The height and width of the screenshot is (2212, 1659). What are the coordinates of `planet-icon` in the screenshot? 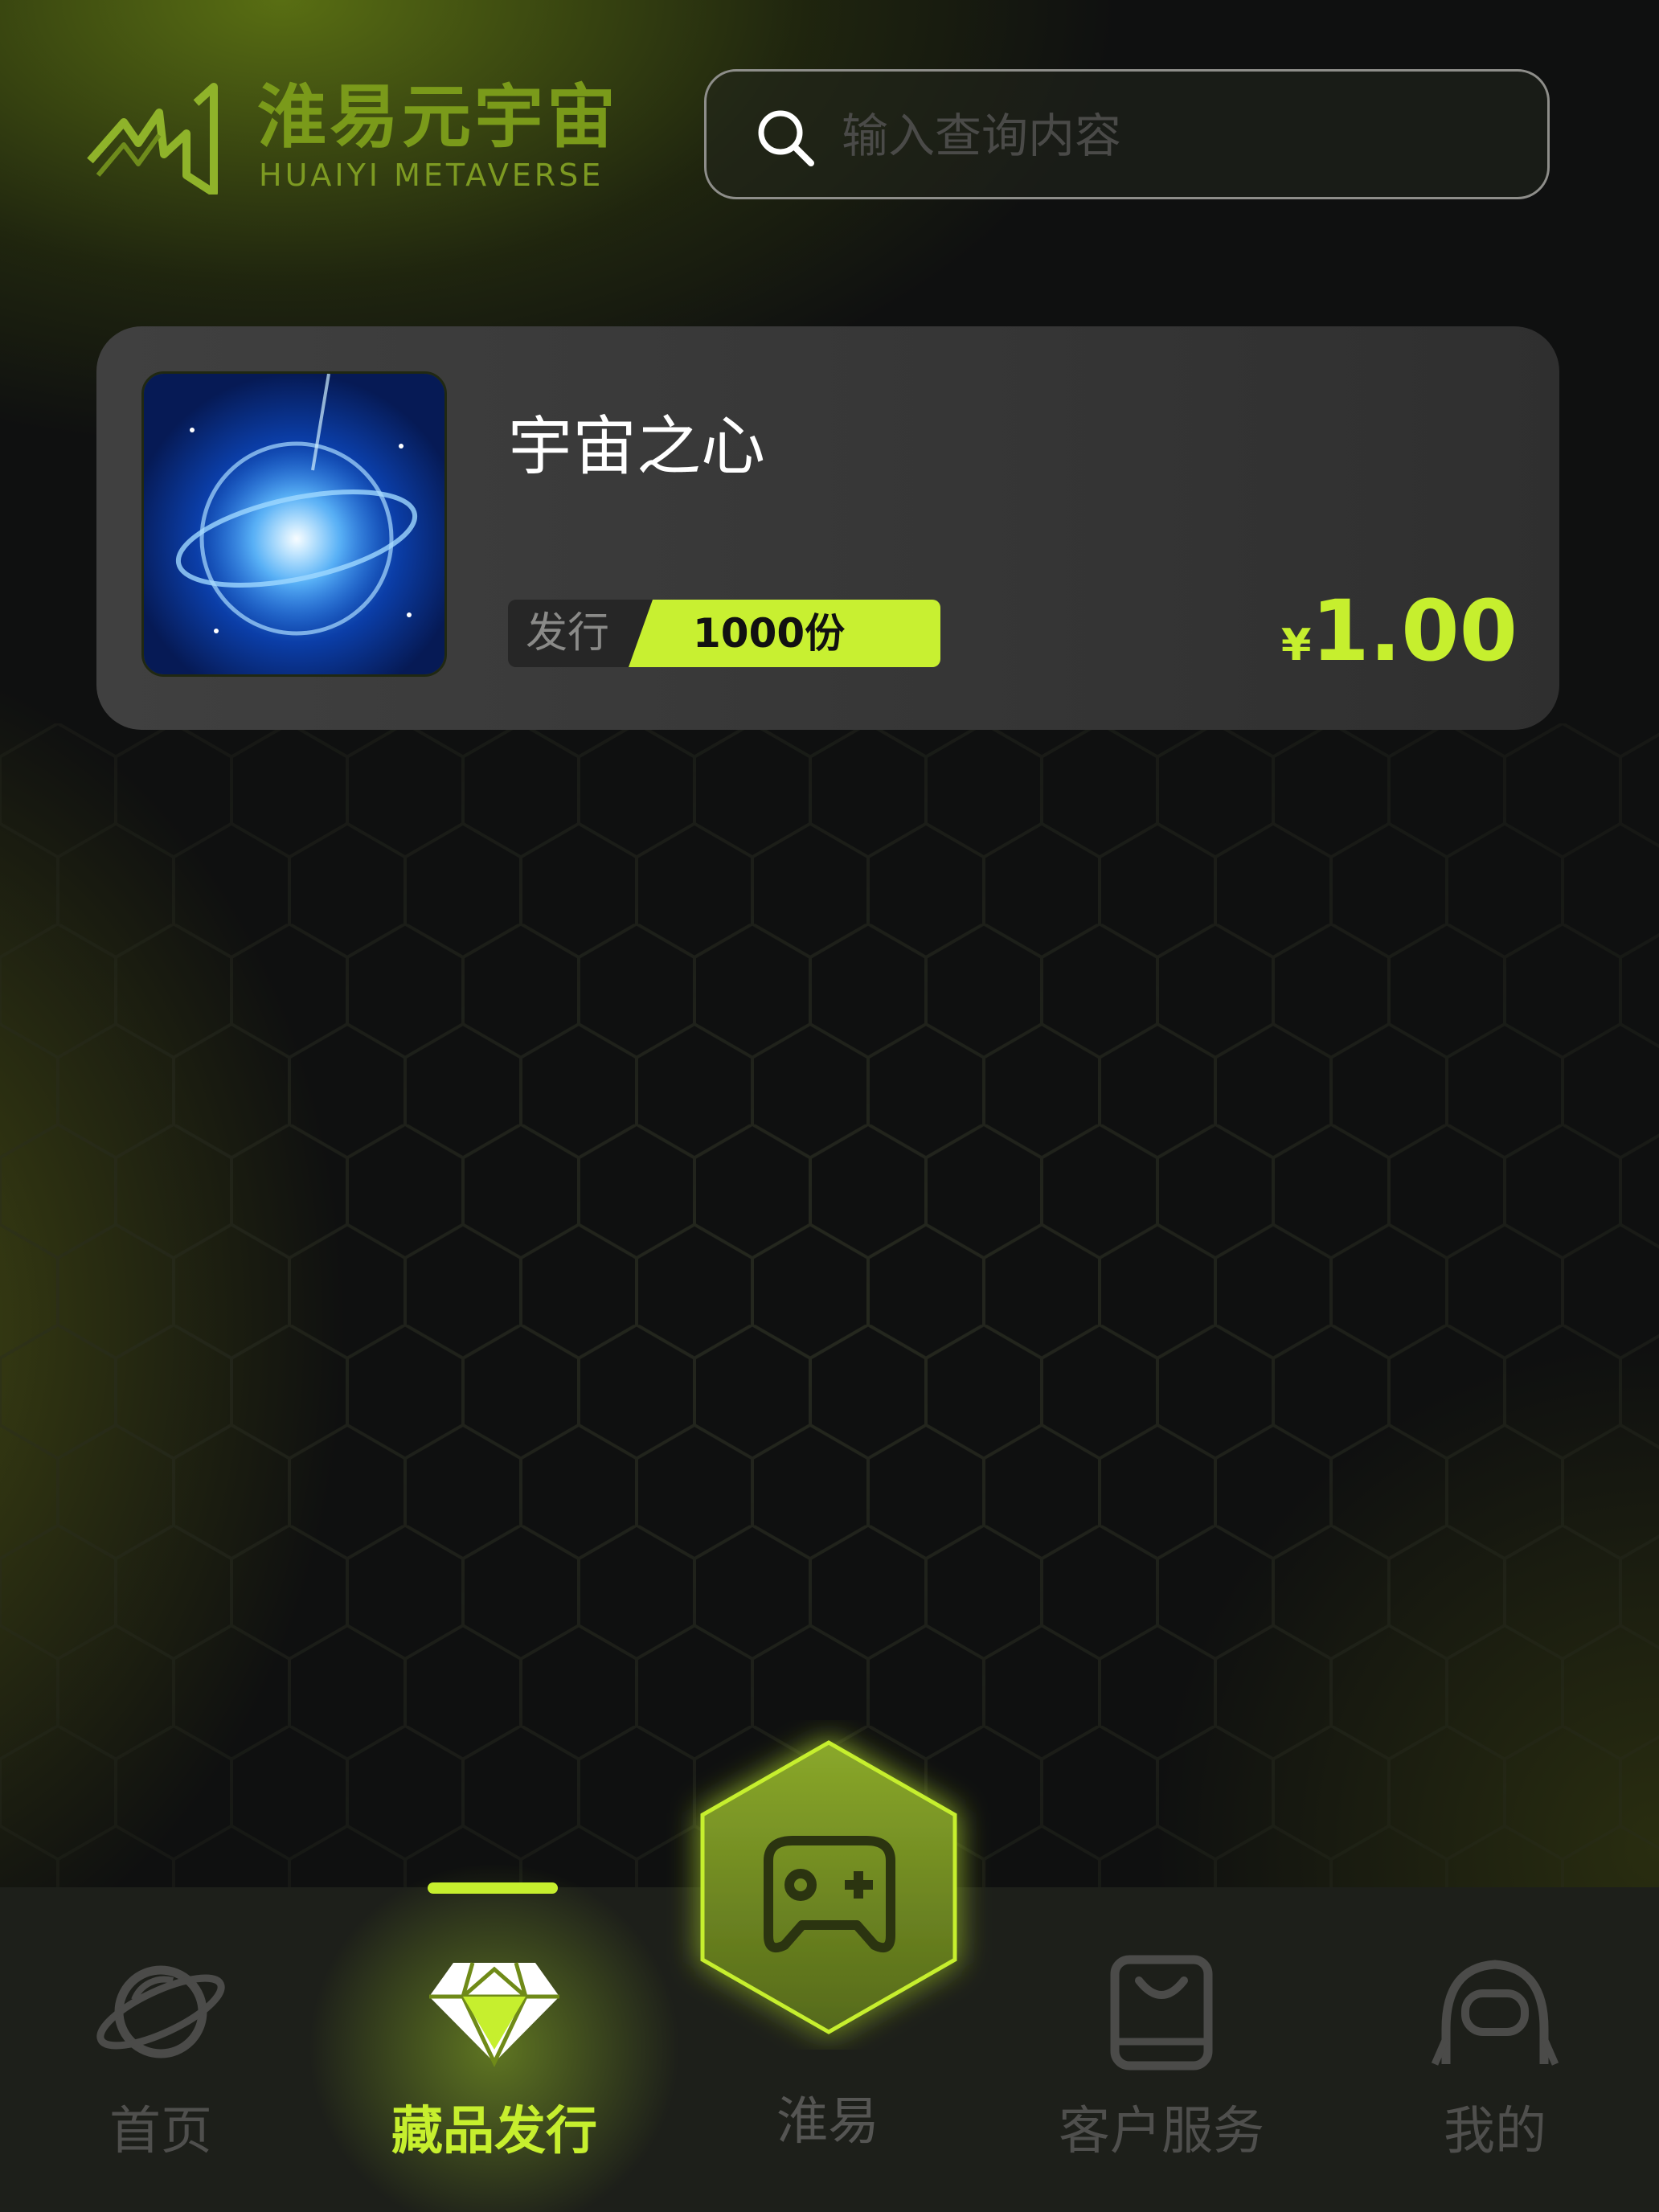 It's located at (160, 2011).